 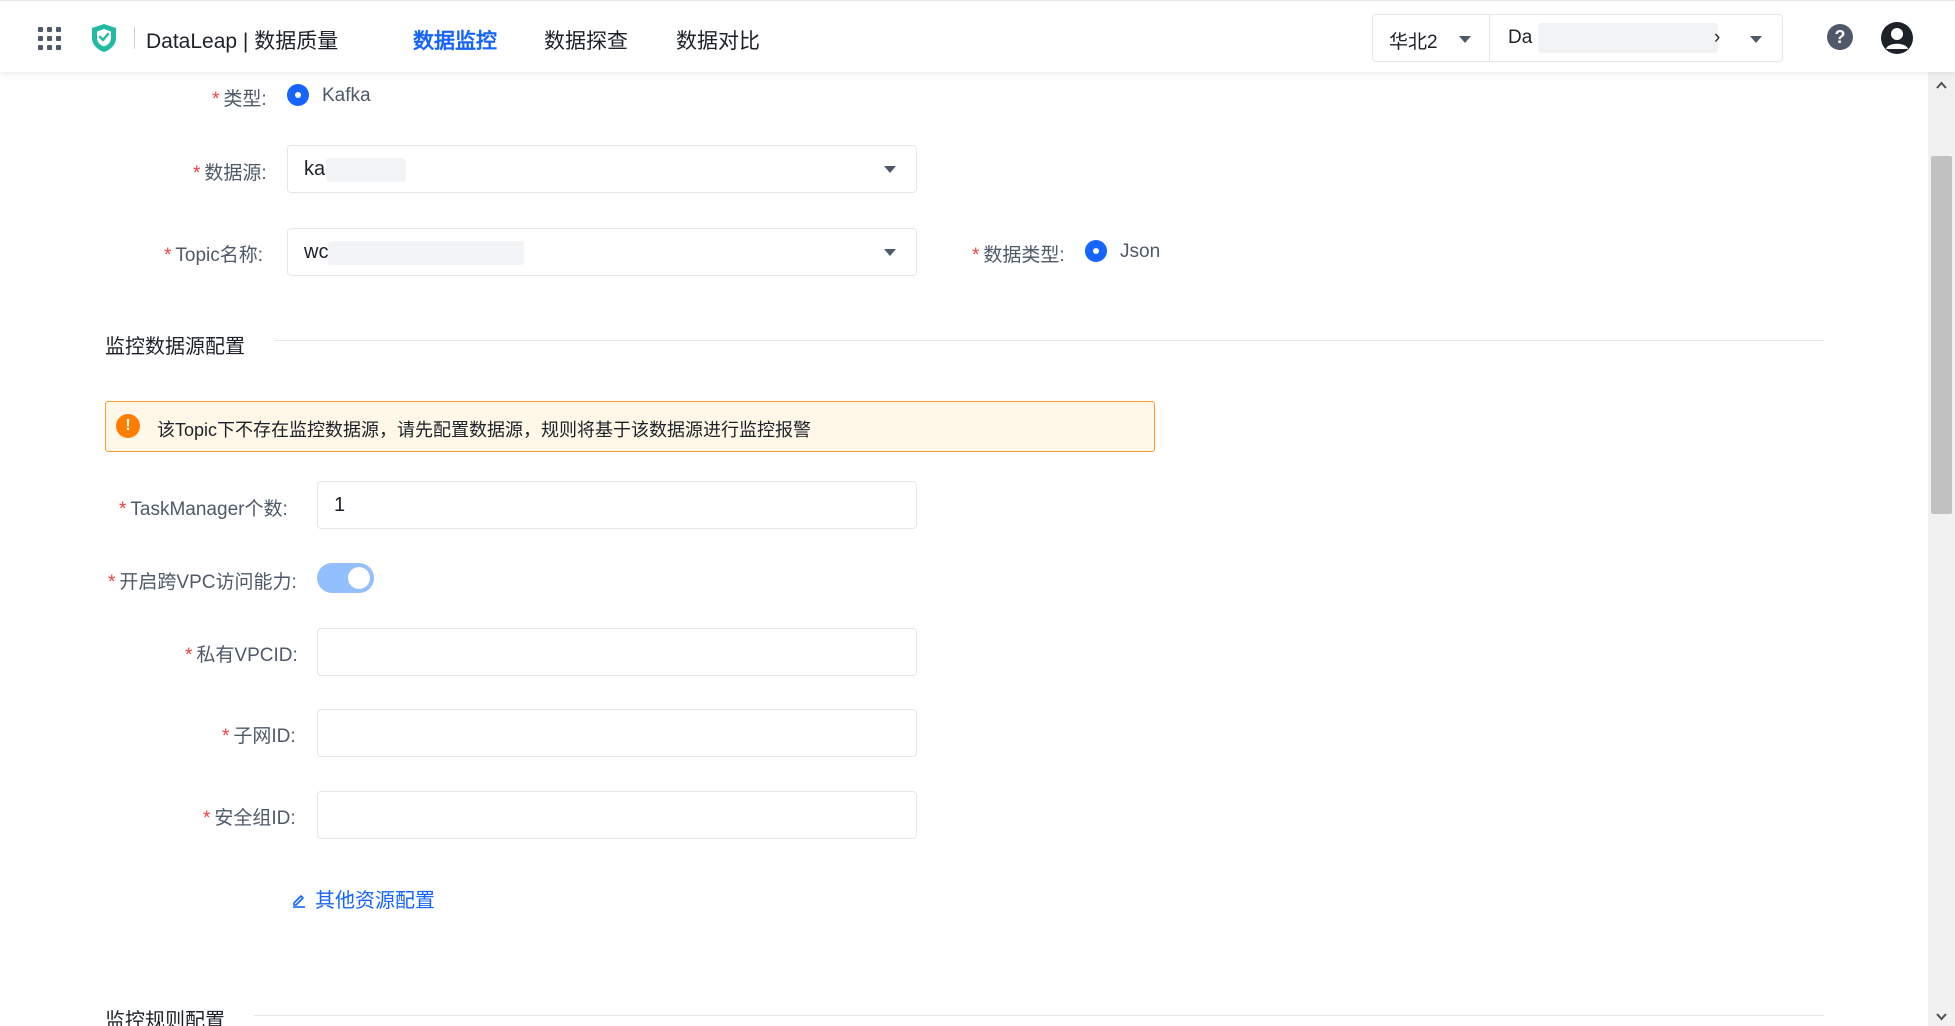 I want to click on security-group-id-input, so click(x=617, y=815).